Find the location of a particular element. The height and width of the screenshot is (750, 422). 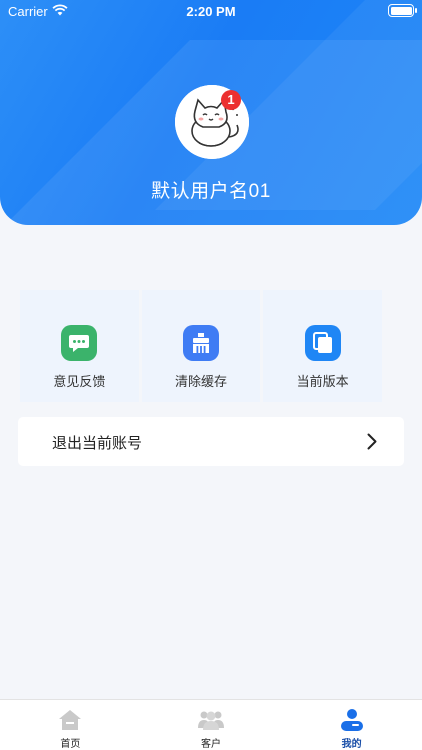

tab-label: 首页 is located at coordinates (70, 744).